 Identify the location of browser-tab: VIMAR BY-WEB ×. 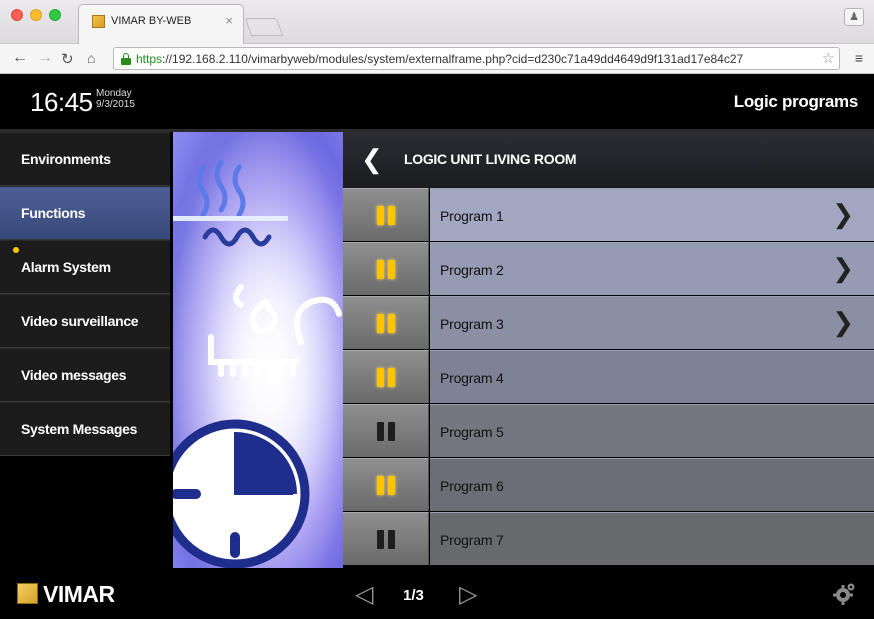
(161, 24).